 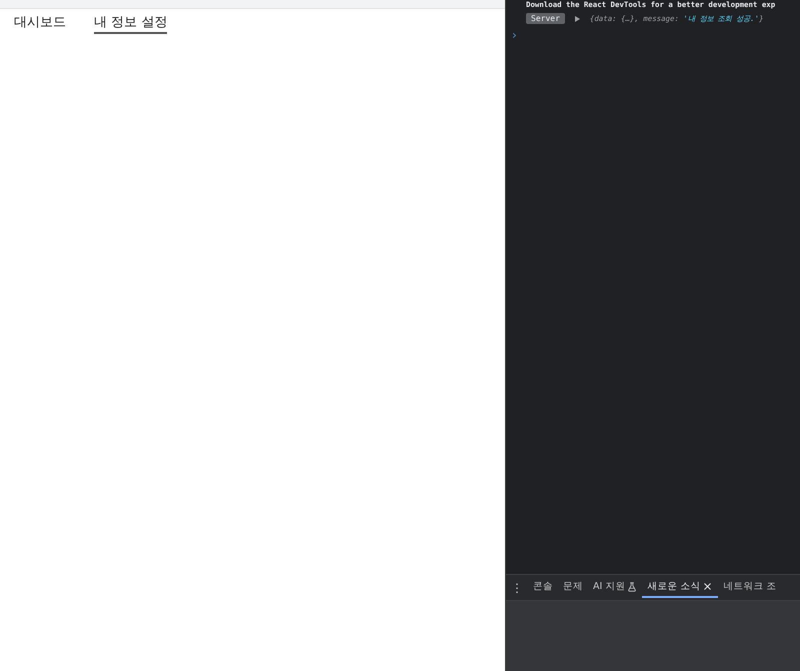 What do you see at coordinates (577, 19) in the screenshot?
I see `expand-icon` at bounding box center [577, 19].